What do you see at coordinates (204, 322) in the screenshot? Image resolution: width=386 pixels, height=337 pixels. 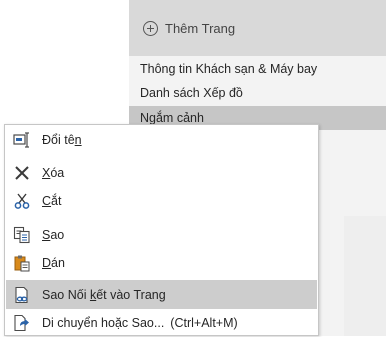 I see `menu-item-move-copy-shortcut: (Ctrl+Alt+M)` at bounding box center [204, 322].